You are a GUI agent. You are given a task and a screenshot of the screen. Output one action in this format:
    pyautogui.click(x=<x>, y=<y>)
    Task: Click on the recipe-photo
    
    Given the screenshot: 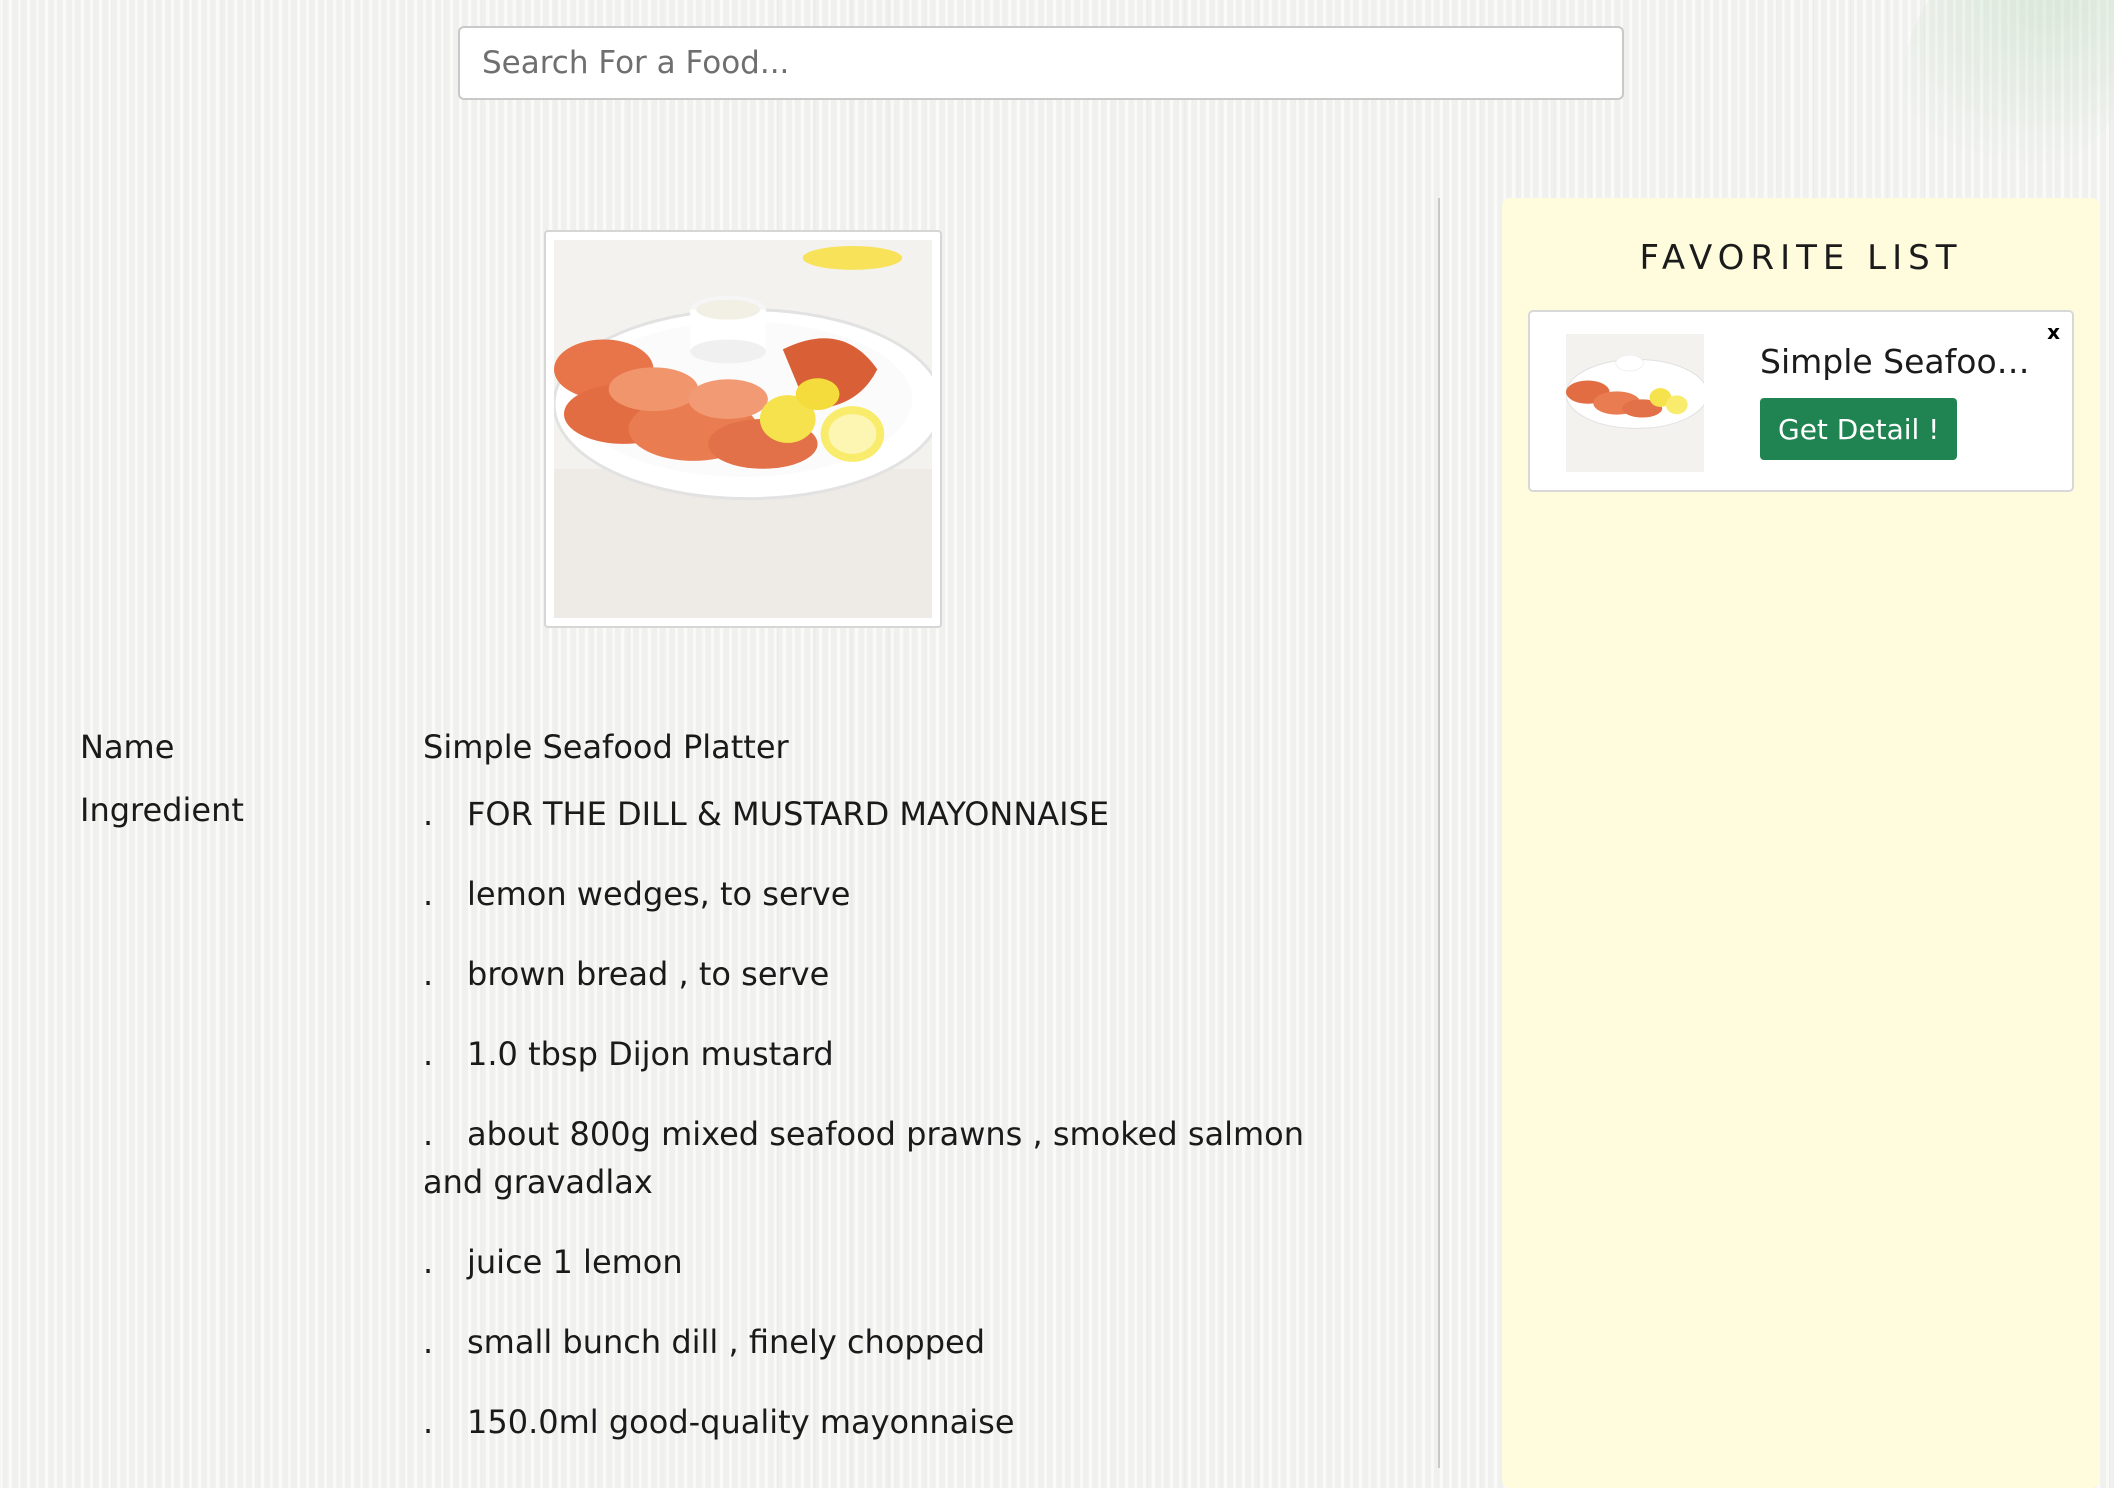 What is the action you would take?
    pyautogui.click(x=743, y=429)
    